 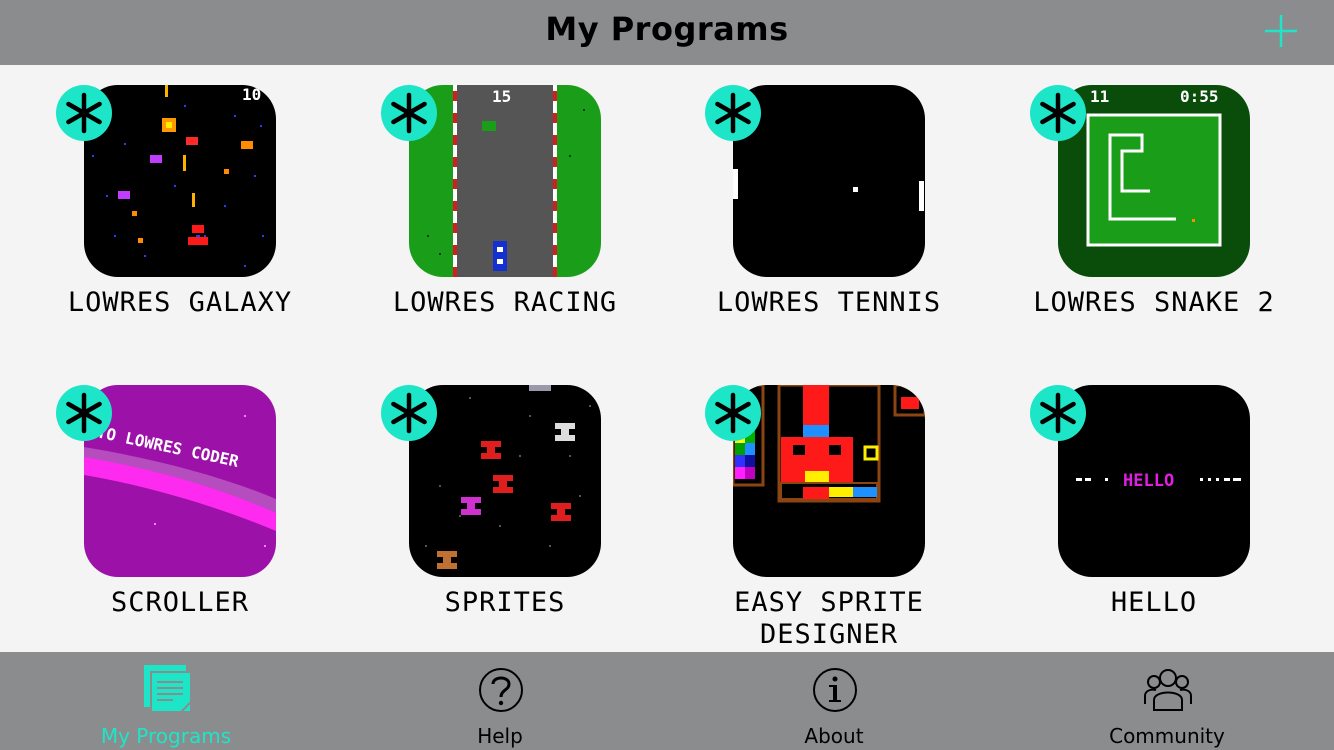 I want to click on tab-my-programs: My Programs, so click(x=166, y=701).